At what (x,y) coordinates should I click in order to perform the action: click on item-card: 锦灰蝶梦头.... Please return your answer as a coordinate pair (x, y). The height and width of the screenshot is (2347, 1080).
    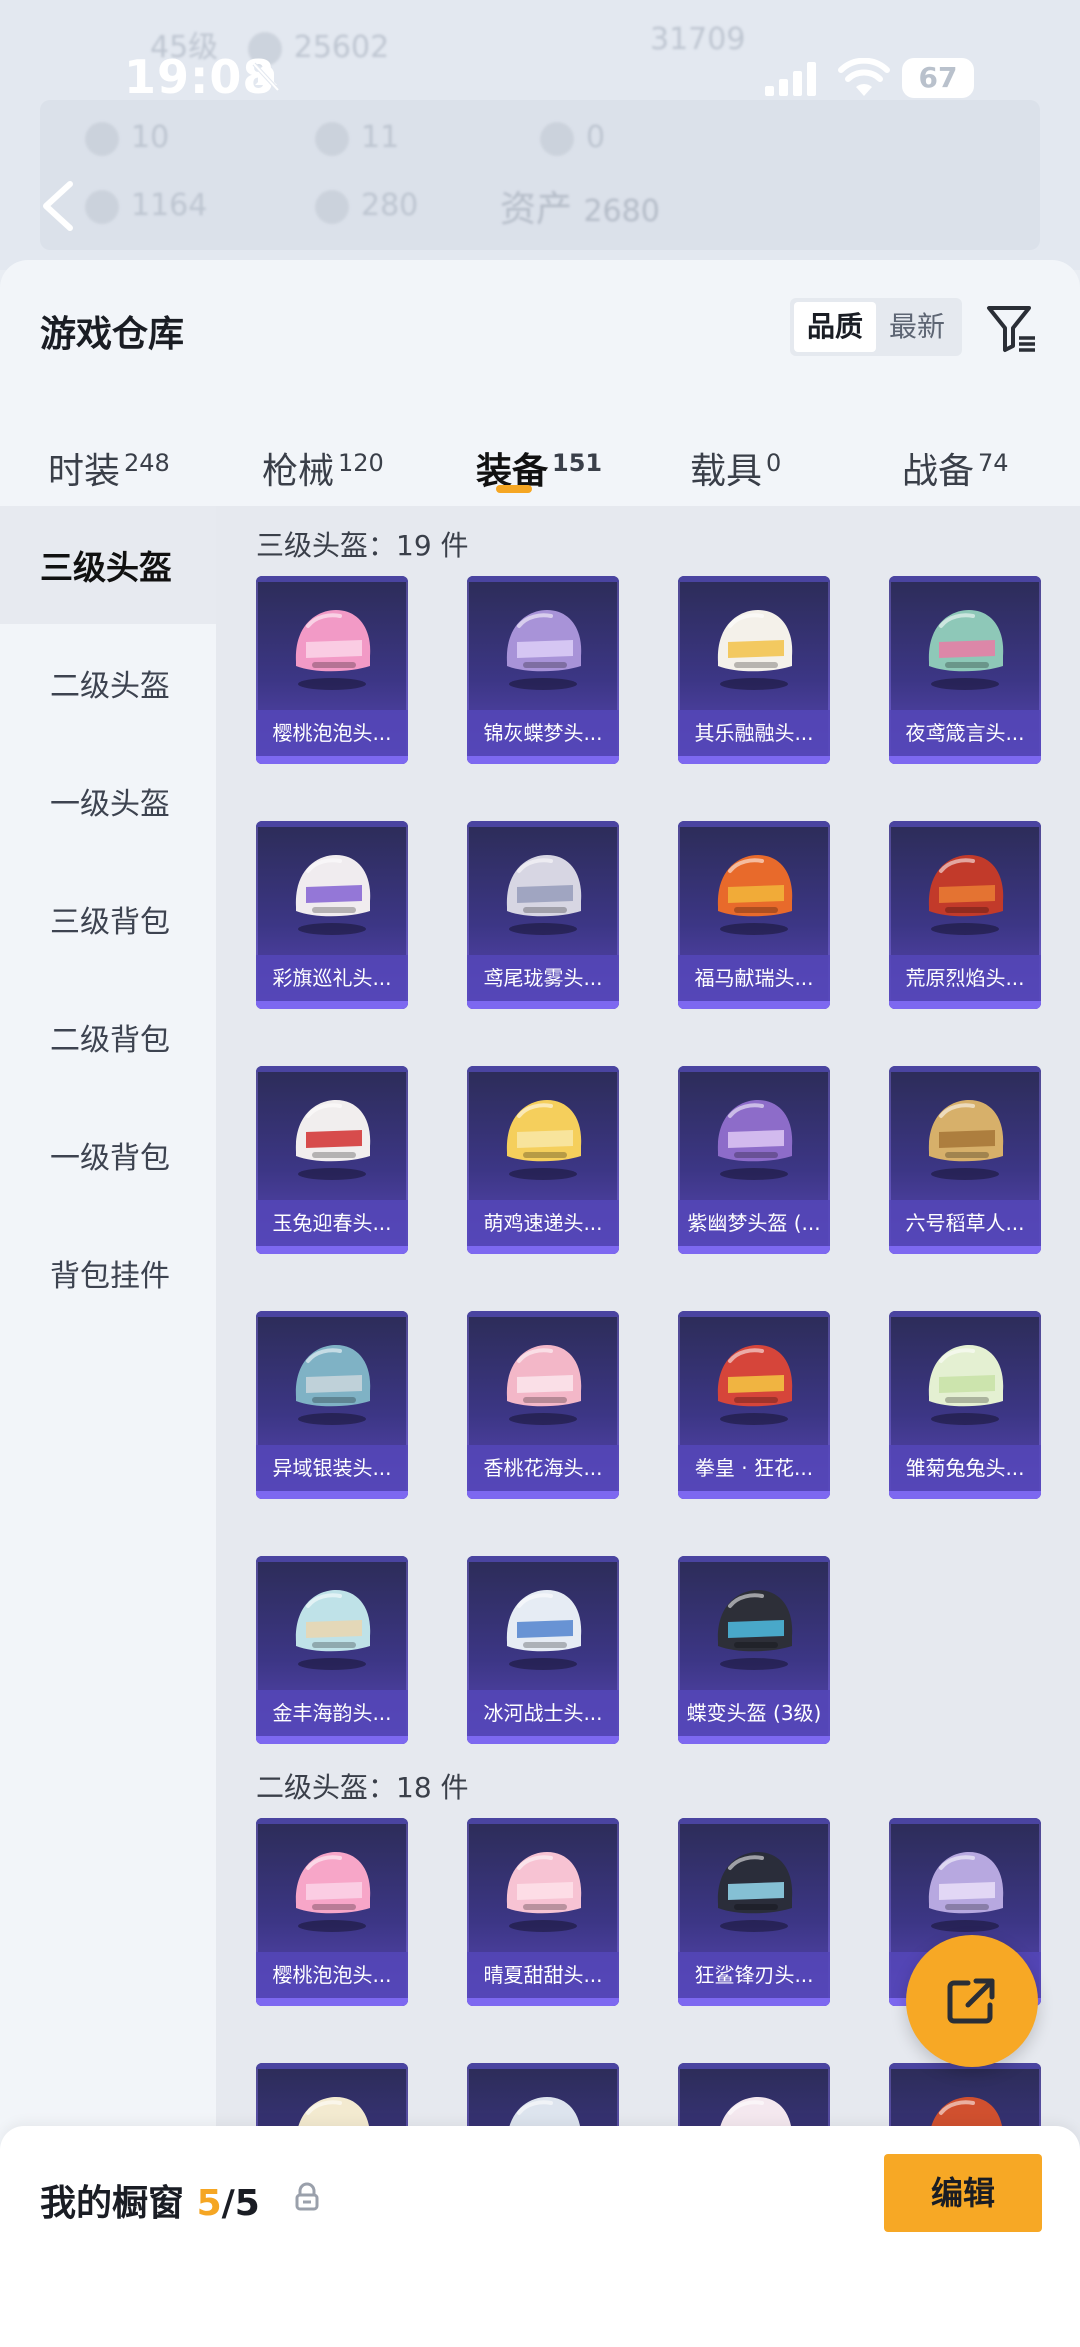
    Looking at the image, I should click on (543, 670).